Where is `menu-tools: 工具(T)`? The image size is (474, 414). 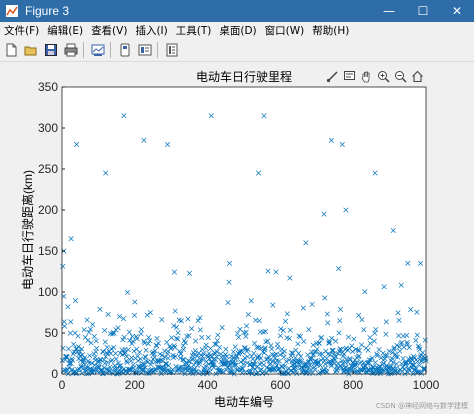 menu-tools: 工具(T) is located at coordinates (194, 30).